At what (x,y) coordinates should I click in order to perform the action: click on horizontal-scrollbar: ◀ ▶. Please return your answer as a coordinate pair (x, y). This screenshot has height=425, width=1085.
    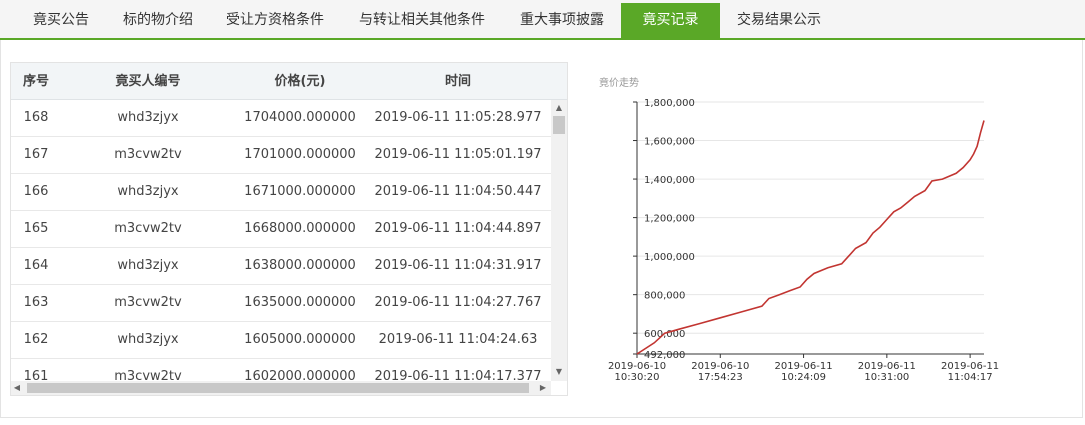
    Looking at the image, I should click on (281, 388).